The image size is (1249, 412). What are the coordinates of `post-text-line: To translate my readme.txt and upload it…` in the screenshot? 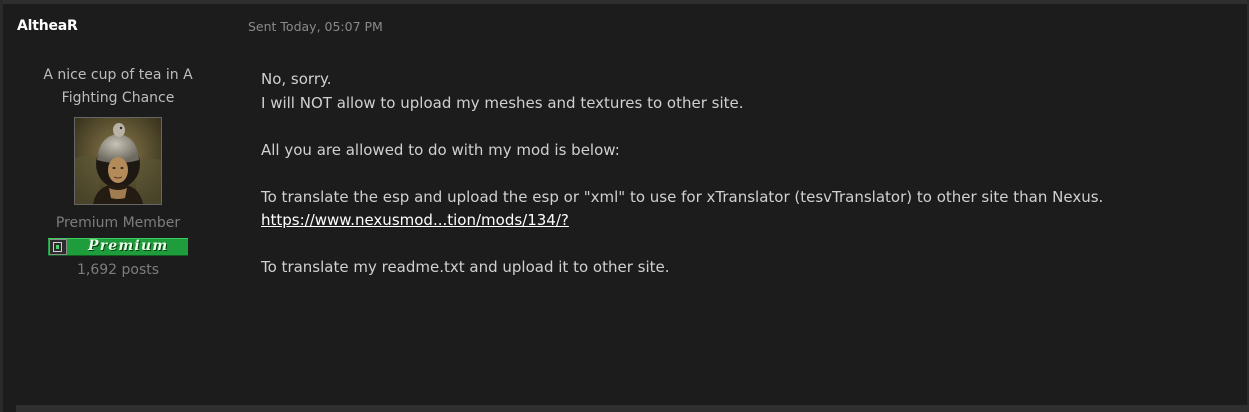 It's located at (465, 267).